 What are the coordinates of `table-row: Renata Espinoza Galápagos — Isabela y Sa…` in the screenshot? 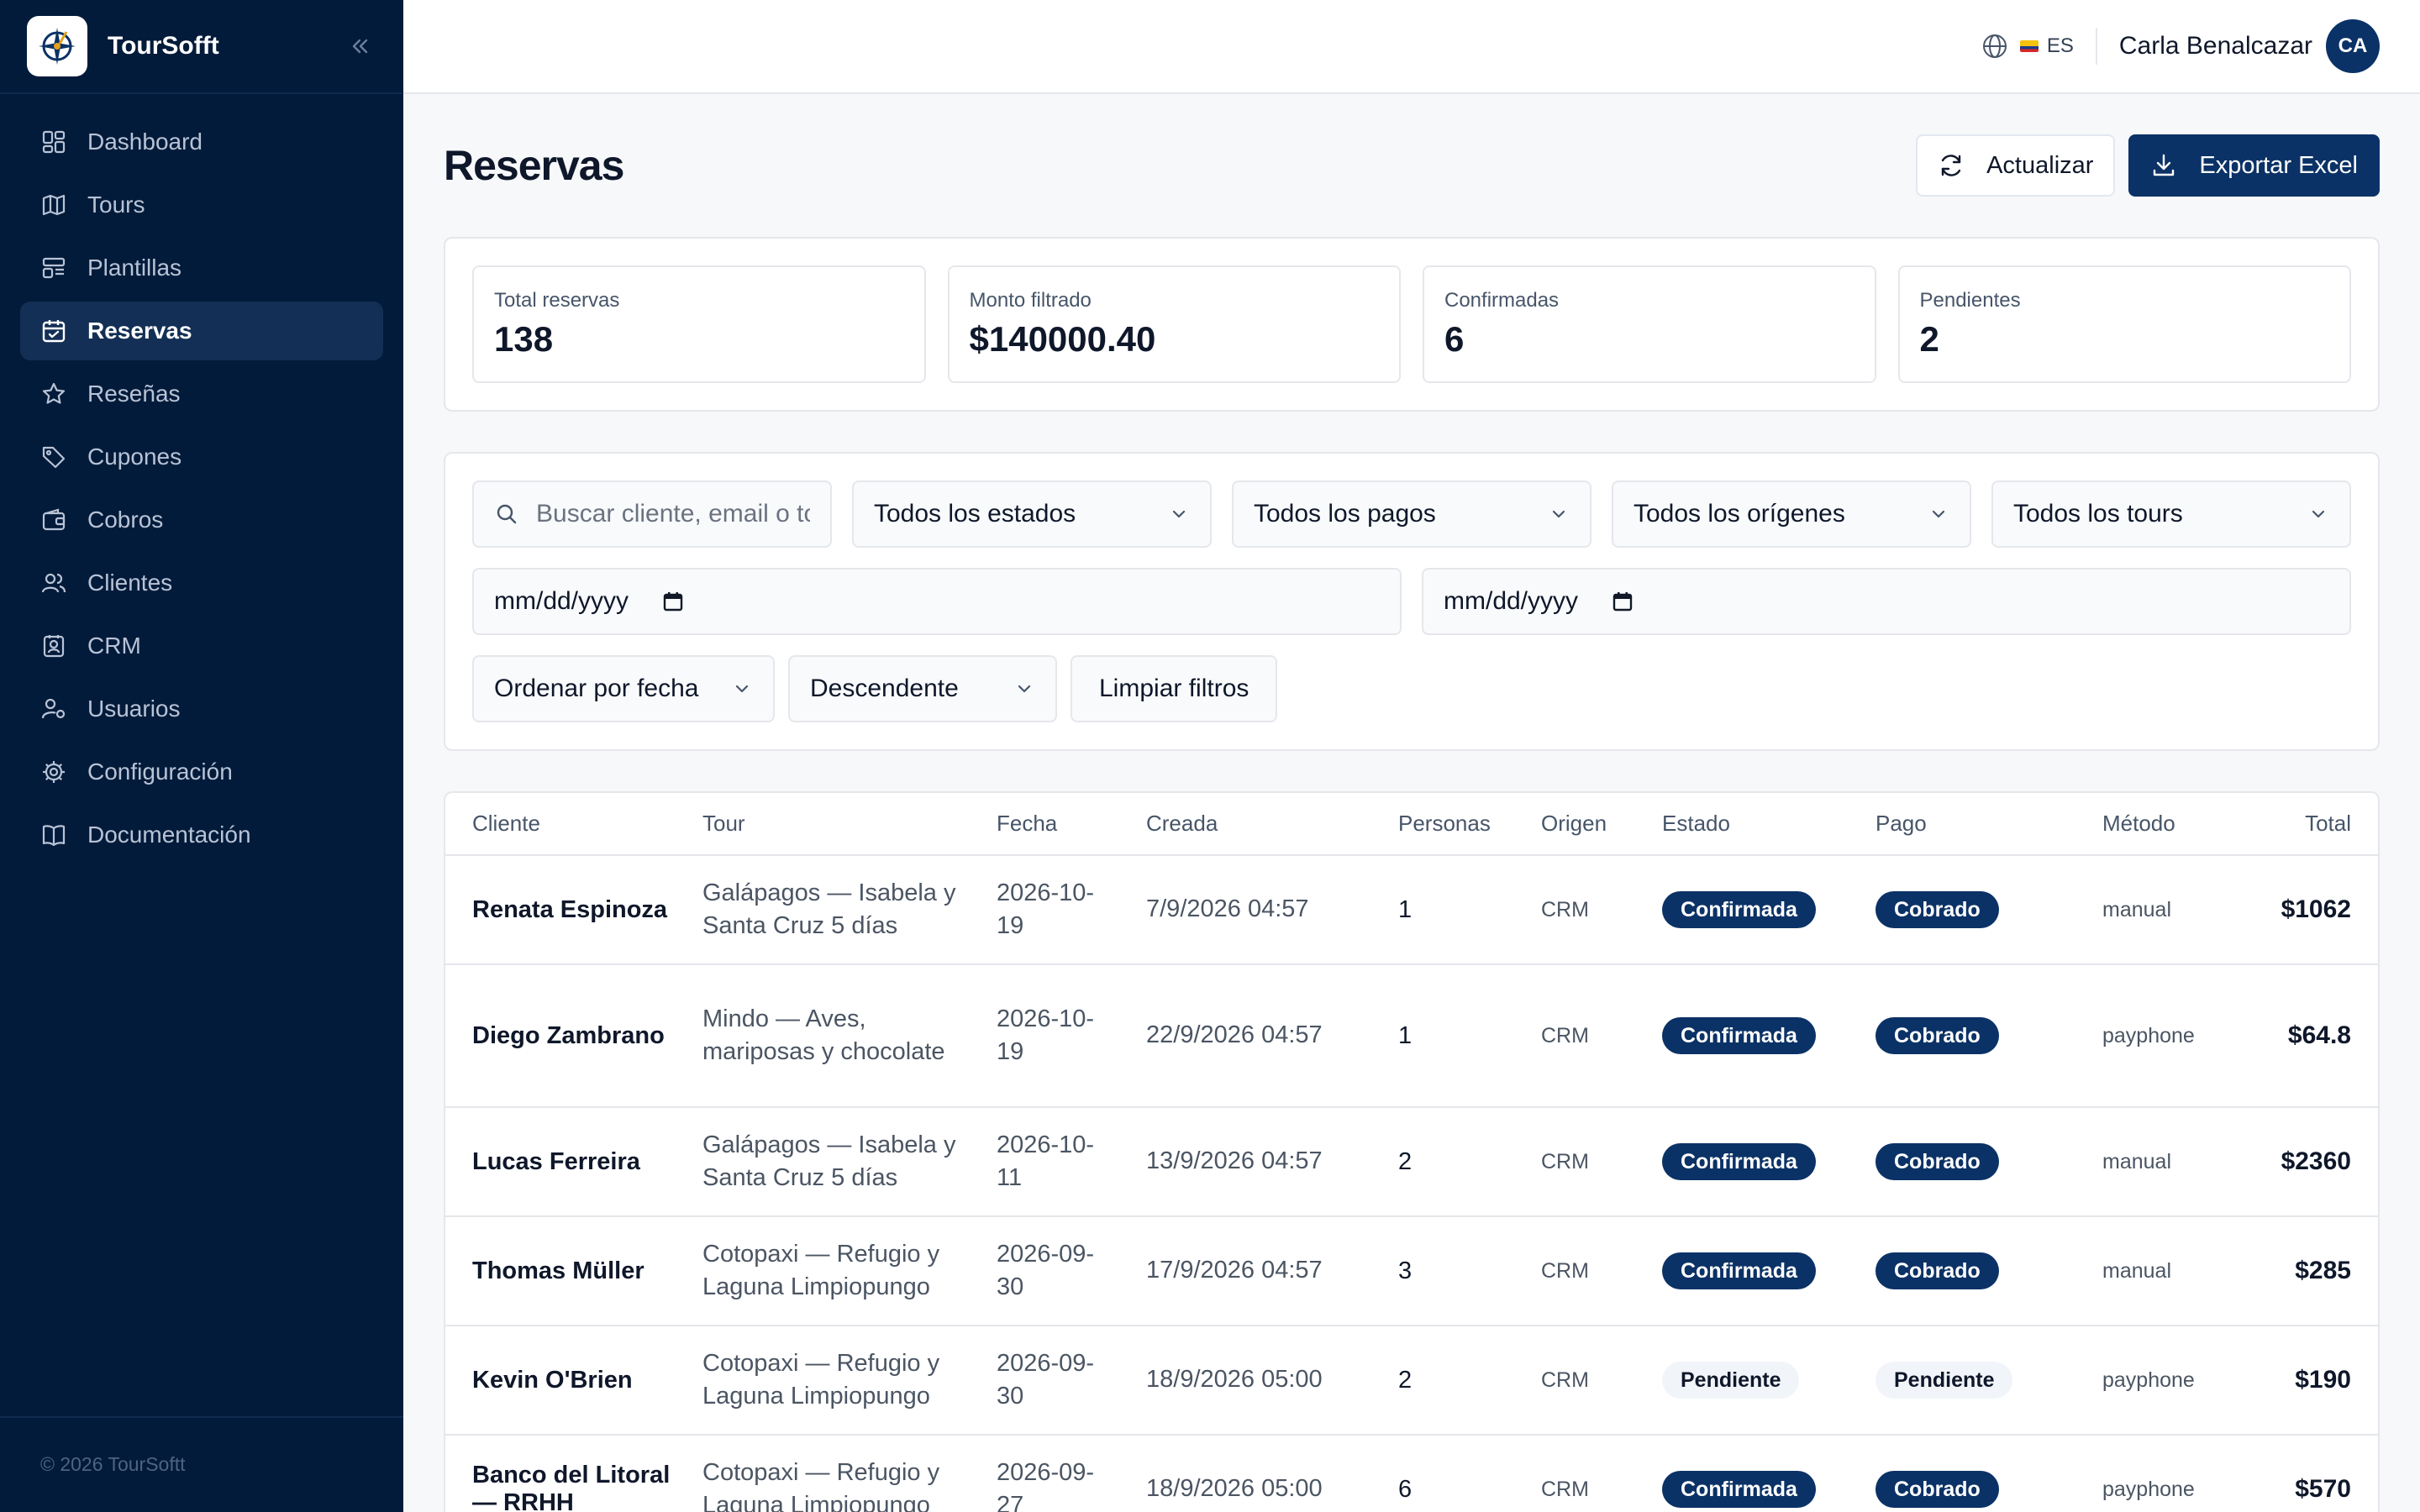 It's located at (1411, 910).